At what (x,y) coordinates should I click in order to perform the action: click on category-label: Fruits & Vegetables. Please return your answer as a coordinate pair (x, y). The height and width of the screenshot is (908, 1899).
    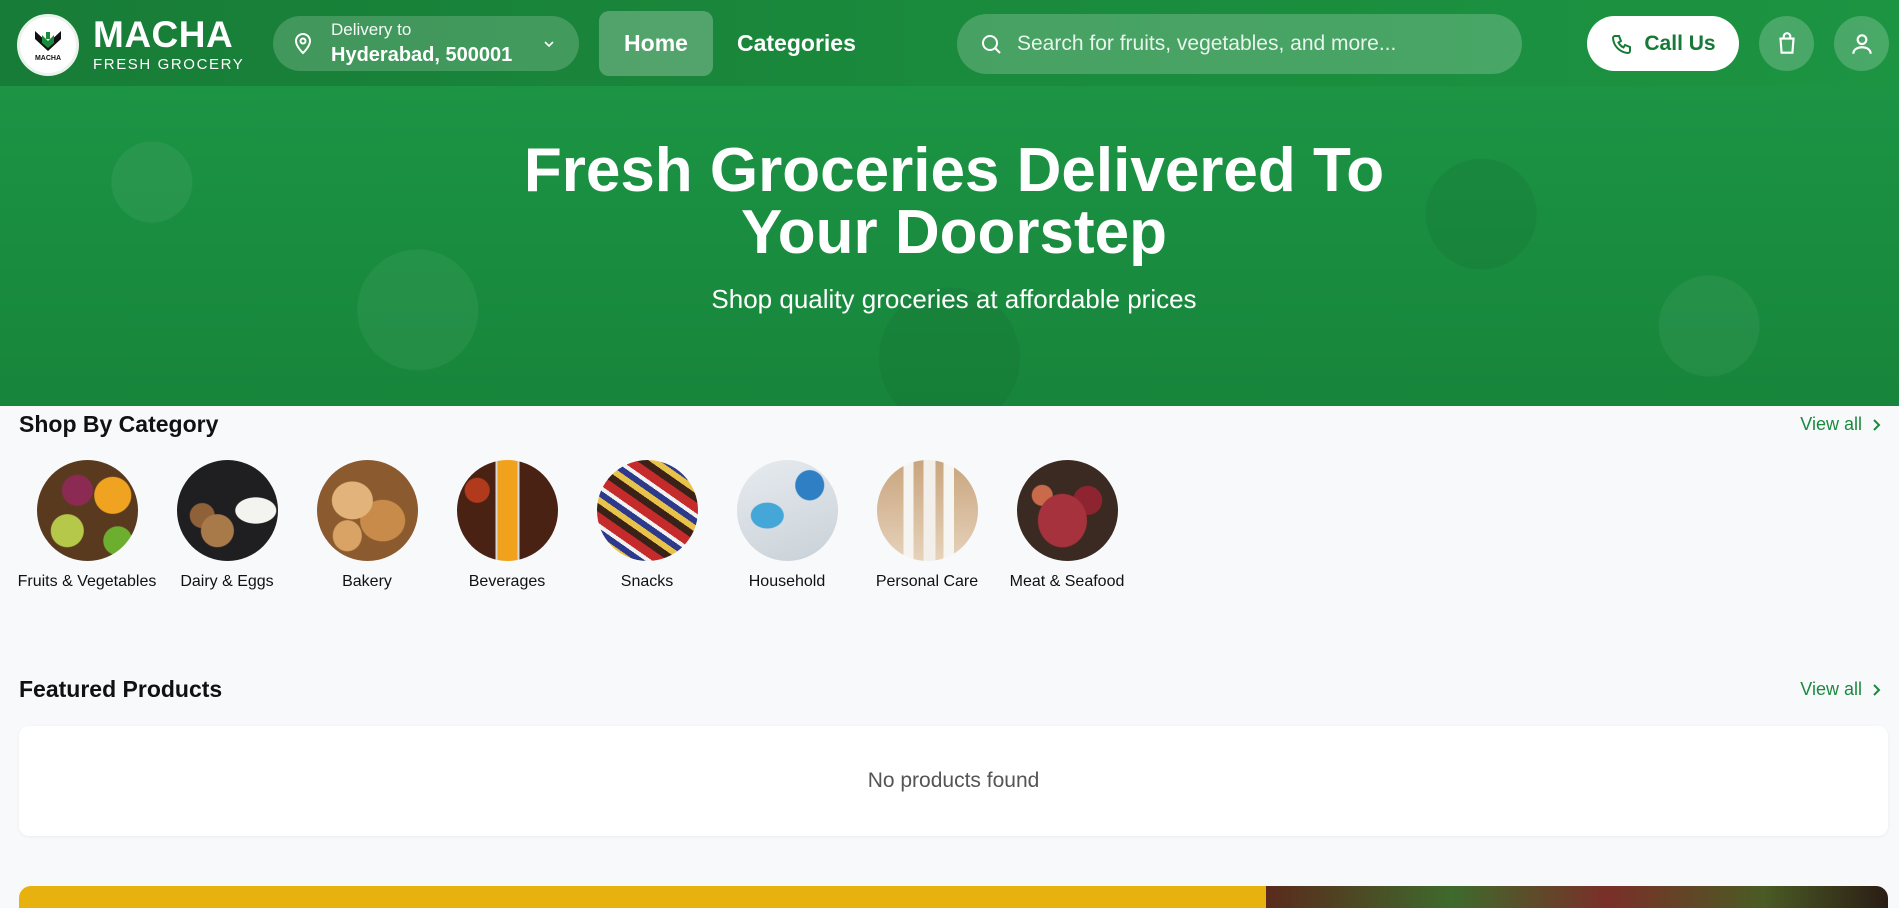
    Looking at the image, I should click on (87, 581).